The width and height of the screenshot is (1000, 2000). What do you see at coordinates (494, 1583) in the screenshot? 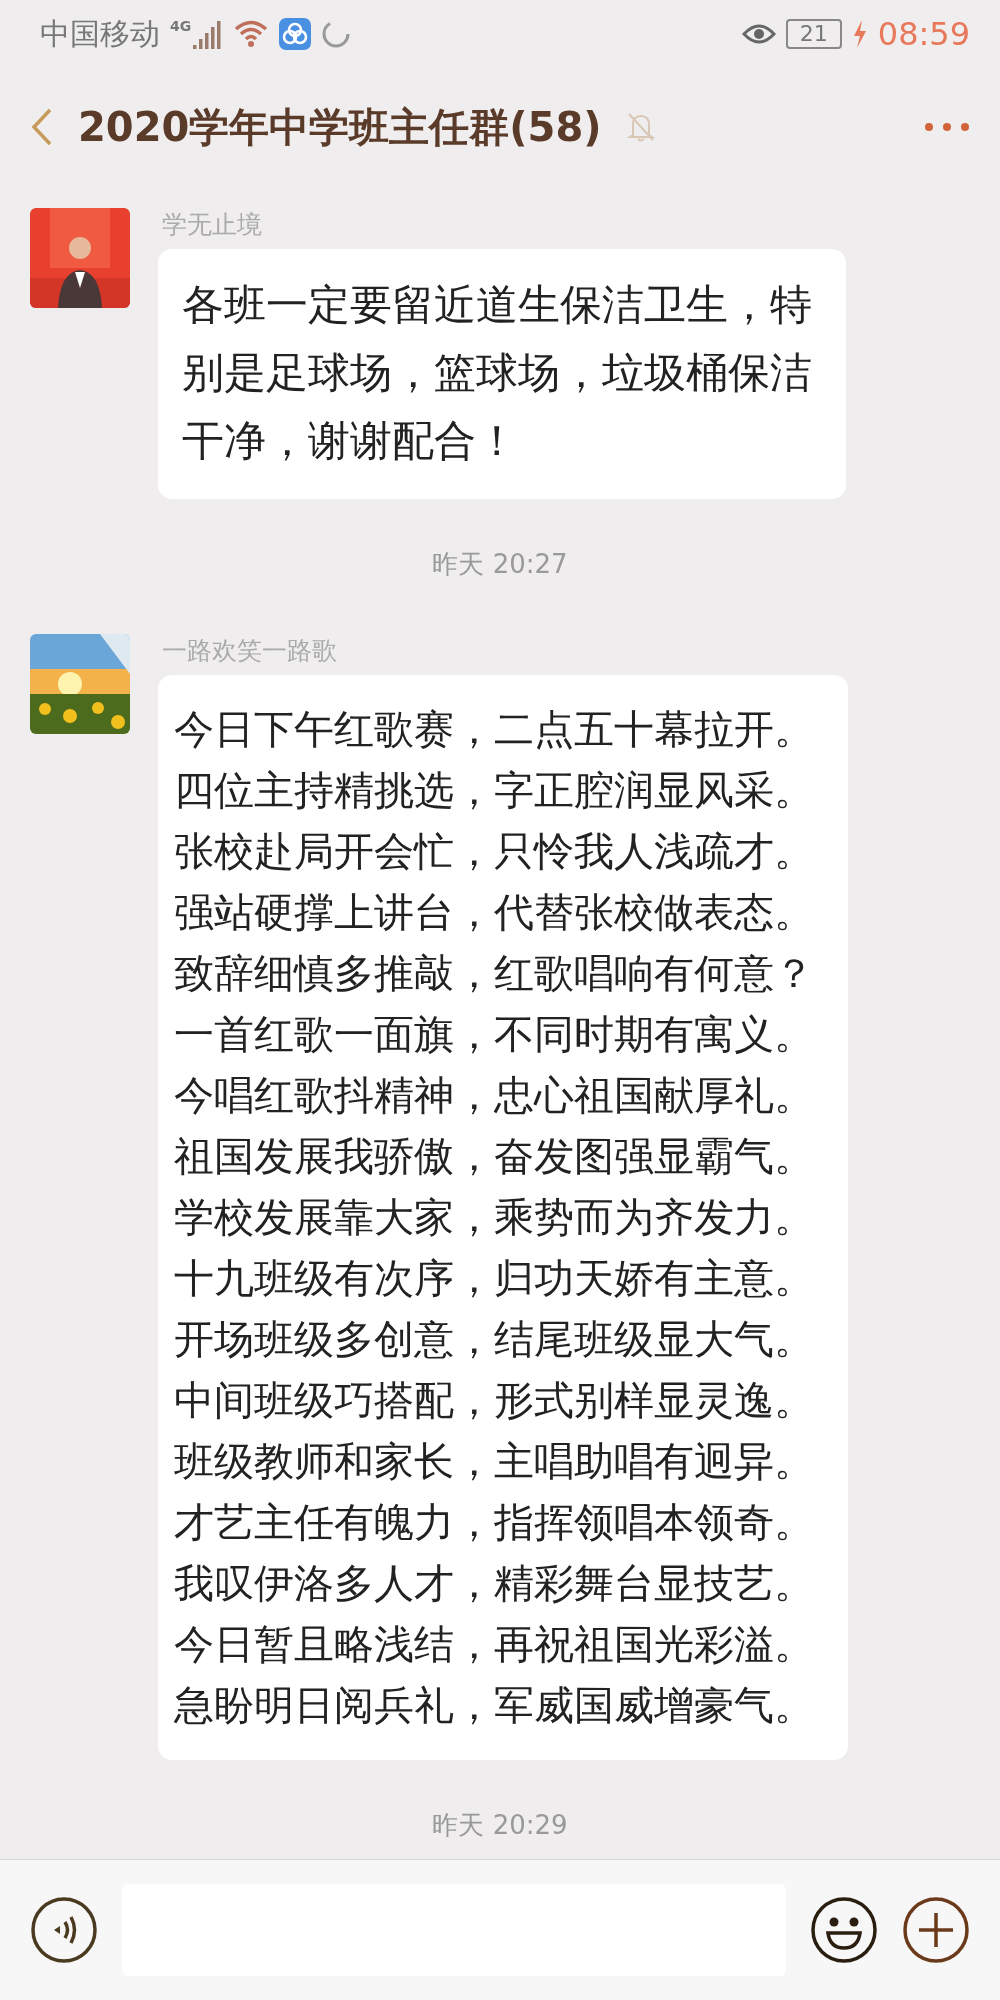
I see `message-line: 我叹伊洛多人才，精彩舞台显技艺。` at bounding box center [494, 1583].